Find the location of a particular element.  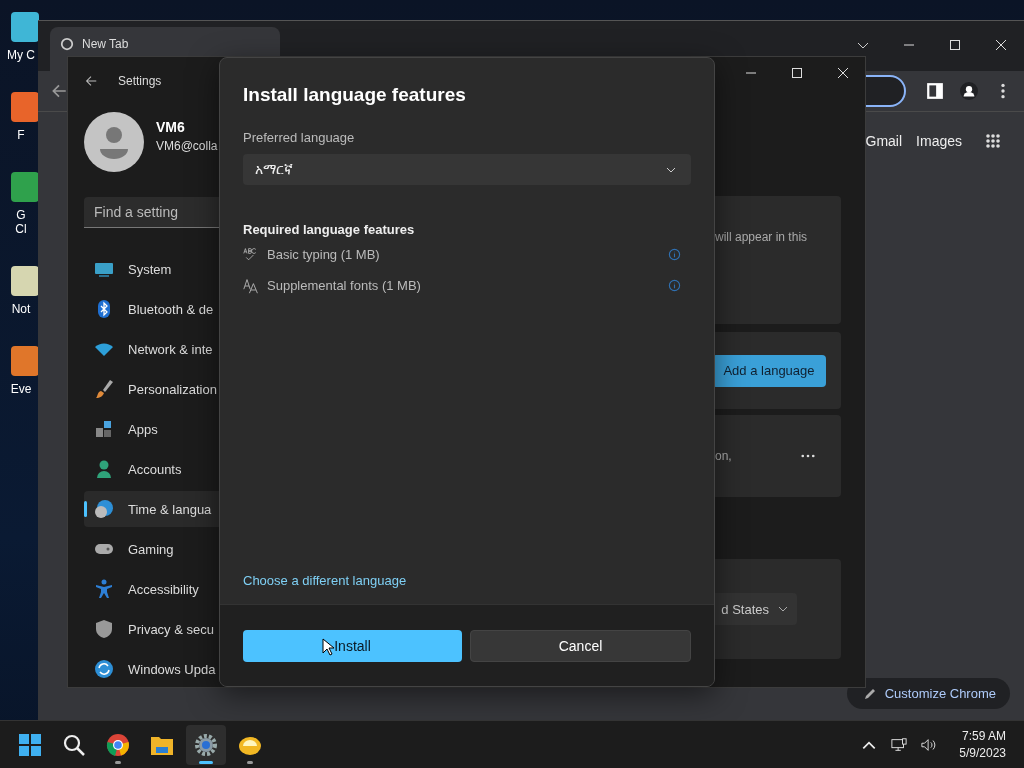

cancel-button: Cancel is located at coordinates (580, 645).